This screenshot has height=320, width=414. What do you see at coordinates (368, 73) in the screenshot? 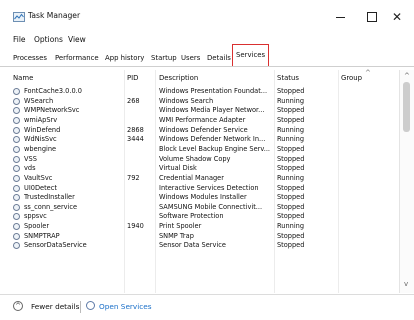
I see `sort-caret-icon: ^` at bounding box center [368, 73].